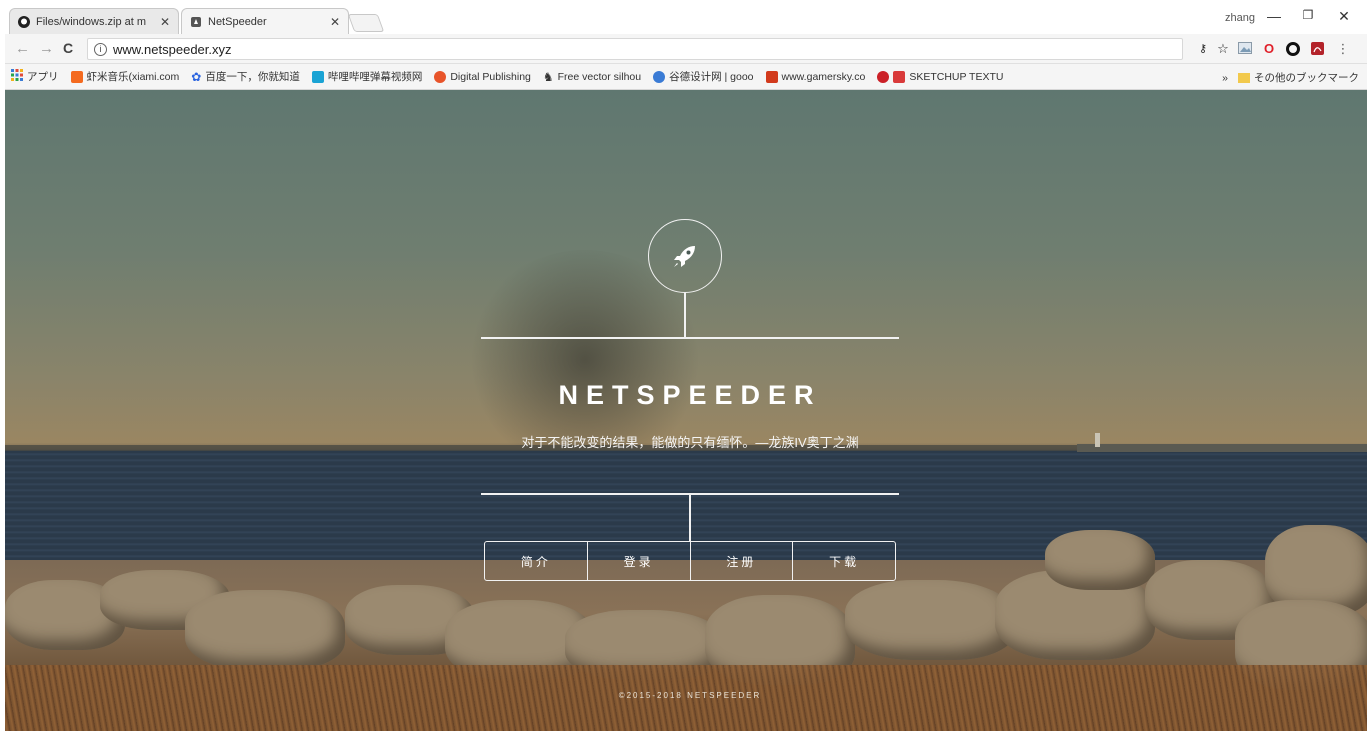 The image size is (1372, 731). What do you see at coordinates (690, 395) in the screenshot?
I see `site-brand-title: NETSPEEDER` at bounding box center [690, 395].